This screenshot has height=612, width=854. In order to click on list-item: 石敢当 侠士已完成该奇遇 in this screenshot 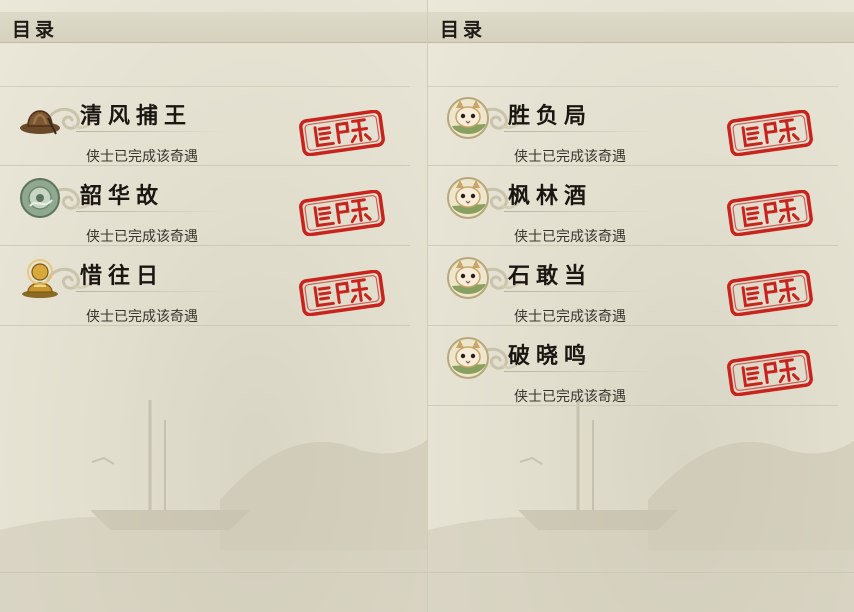, I will do `click(633, 286)`.